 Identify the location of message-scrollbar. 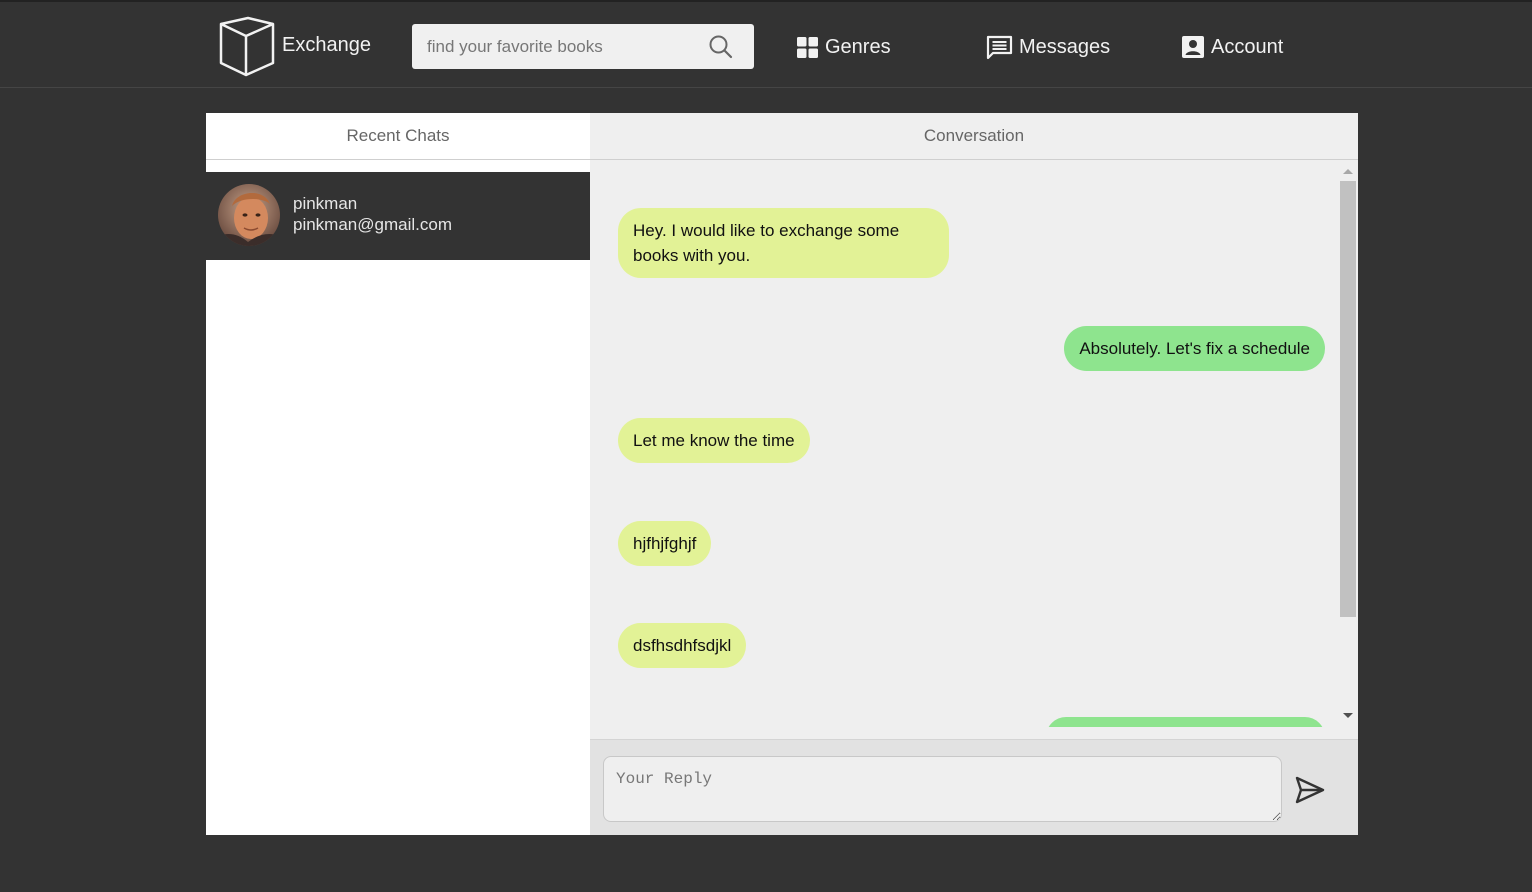
(1348, 444).